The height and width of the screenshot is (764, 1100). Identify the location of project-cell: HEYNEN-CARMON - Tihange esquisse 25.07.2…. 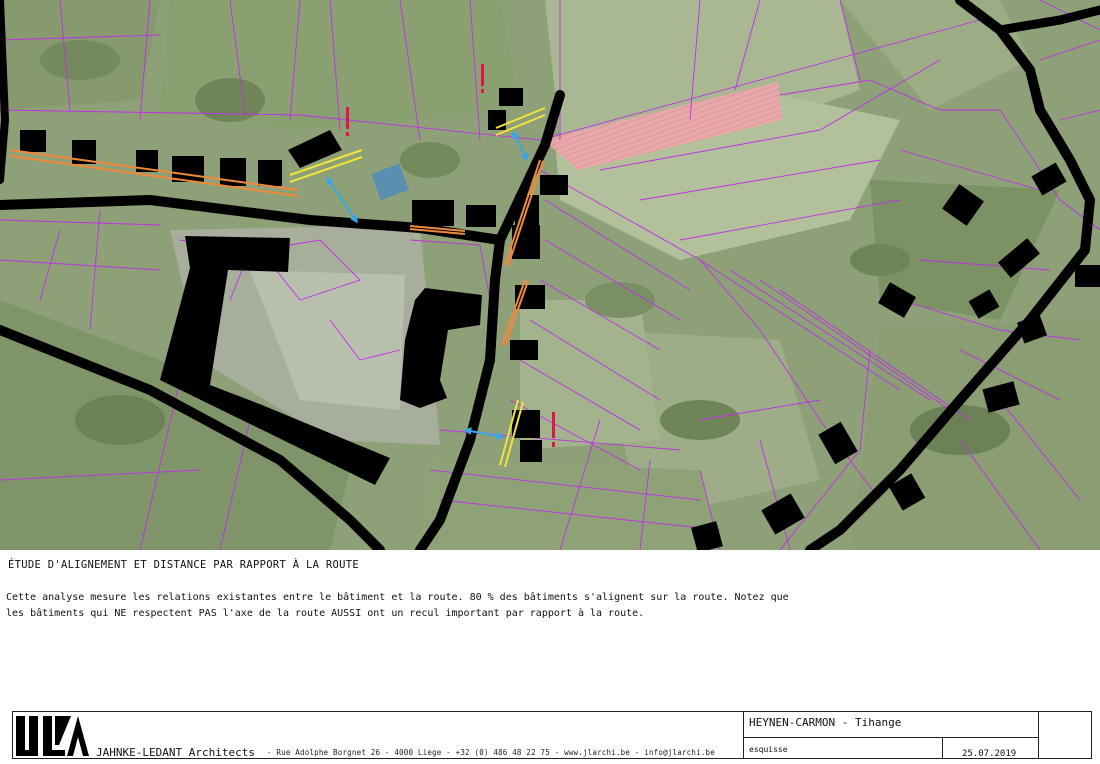
(891, 735).